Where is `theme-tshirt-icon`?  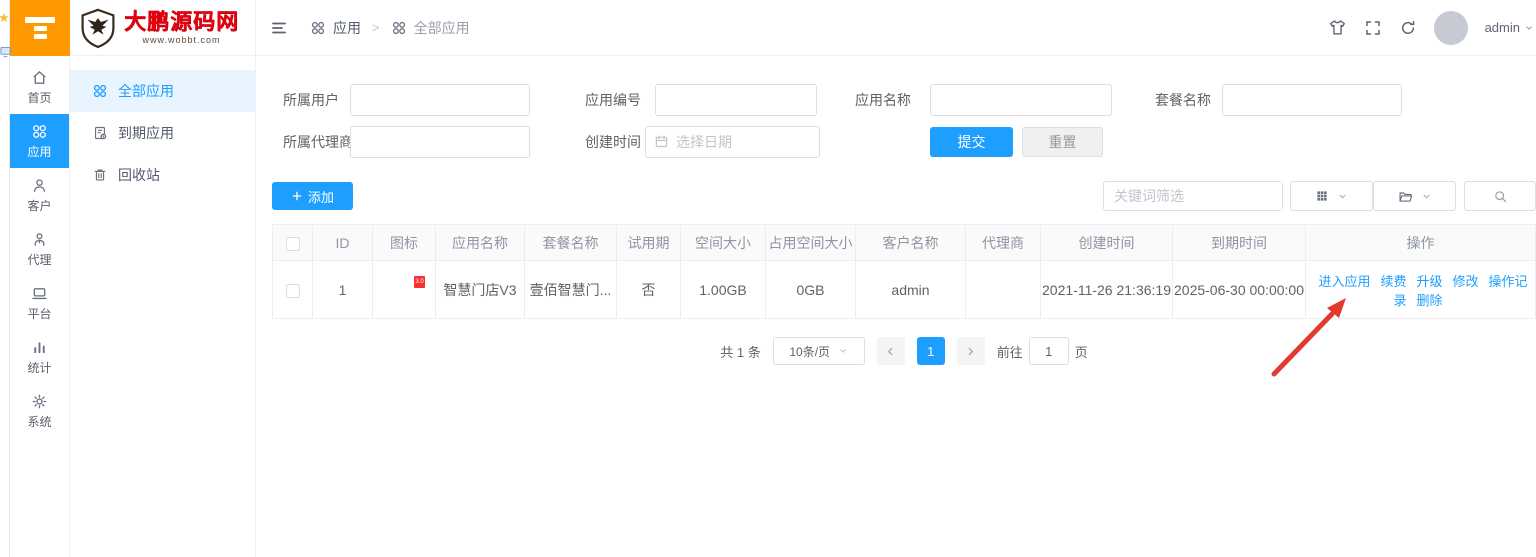
theme-tshirt-icon is located at coordinates (1337, 27).